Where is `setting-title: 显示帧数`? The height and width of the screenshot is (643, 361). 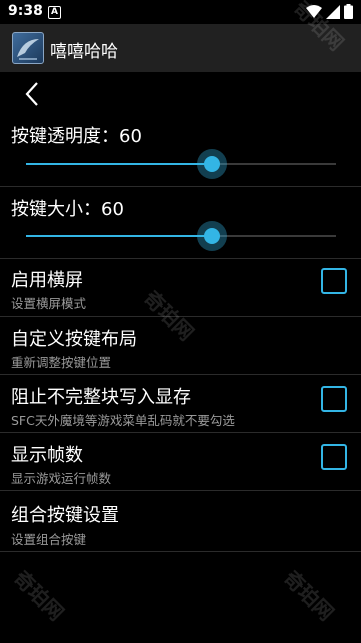 setting-title: 显示帧数 is located at coordinates (47, 455).